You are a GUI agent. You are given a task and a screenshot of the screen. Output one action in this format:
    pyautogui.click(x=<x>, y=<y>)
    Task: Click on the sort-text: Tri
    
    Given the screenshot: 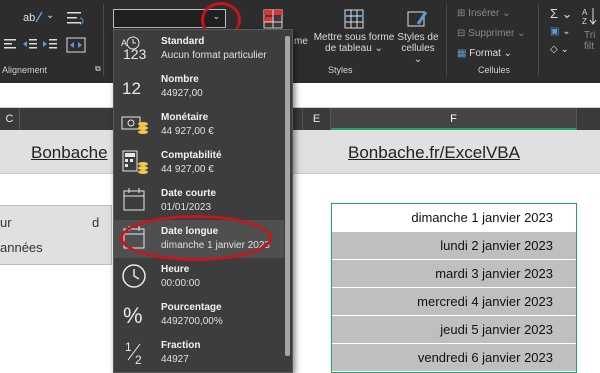 What is the action you would take?
    pyautogui.click(x=590, y=35)
    